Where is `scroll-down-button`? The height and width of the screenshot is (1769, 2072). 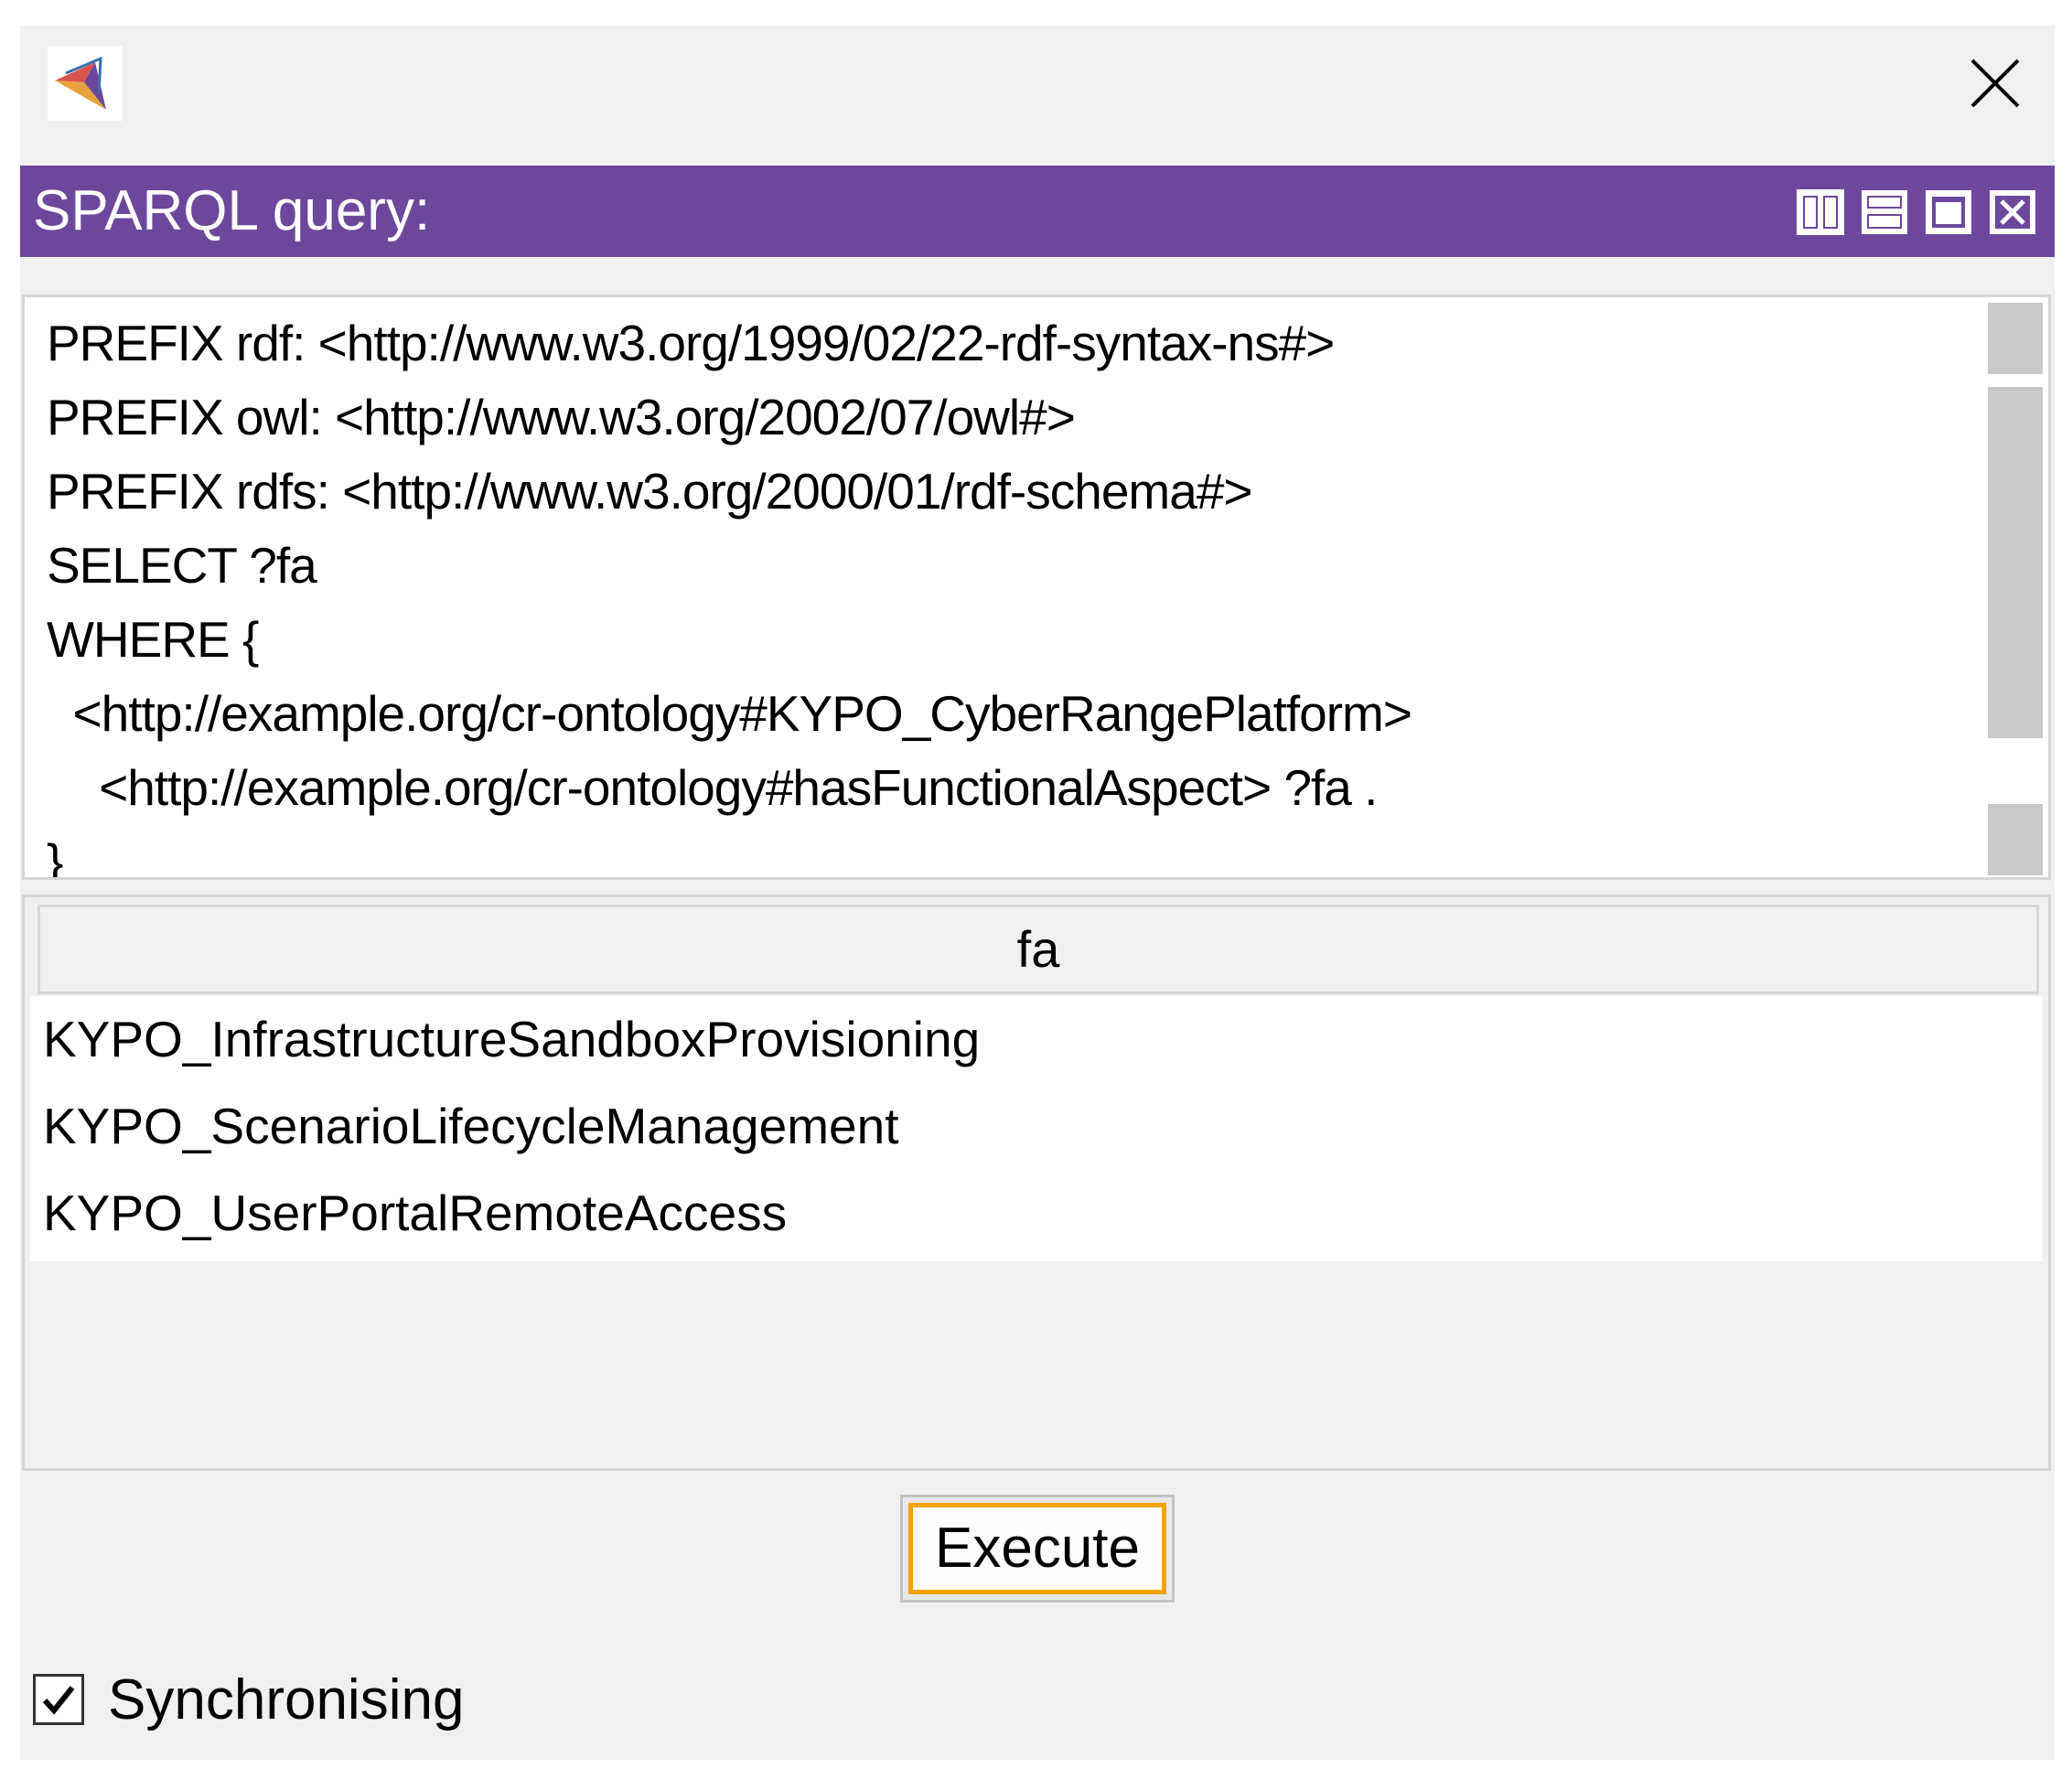 scroll-down-button is located at coordinates (2015, 839).